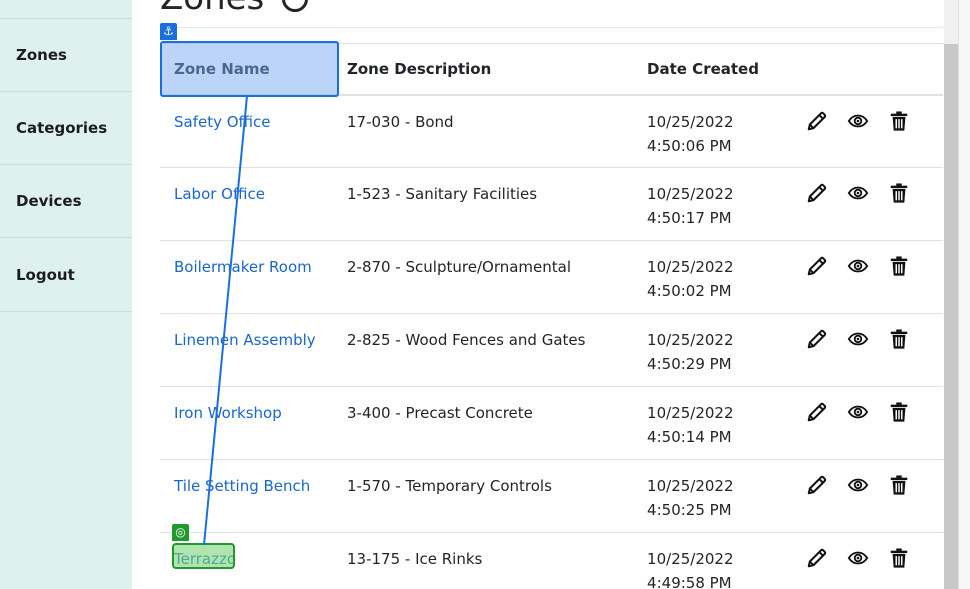 The image size is (970, 589). I want to click on sidebar-item-devices: Devices, so click(66, 201).